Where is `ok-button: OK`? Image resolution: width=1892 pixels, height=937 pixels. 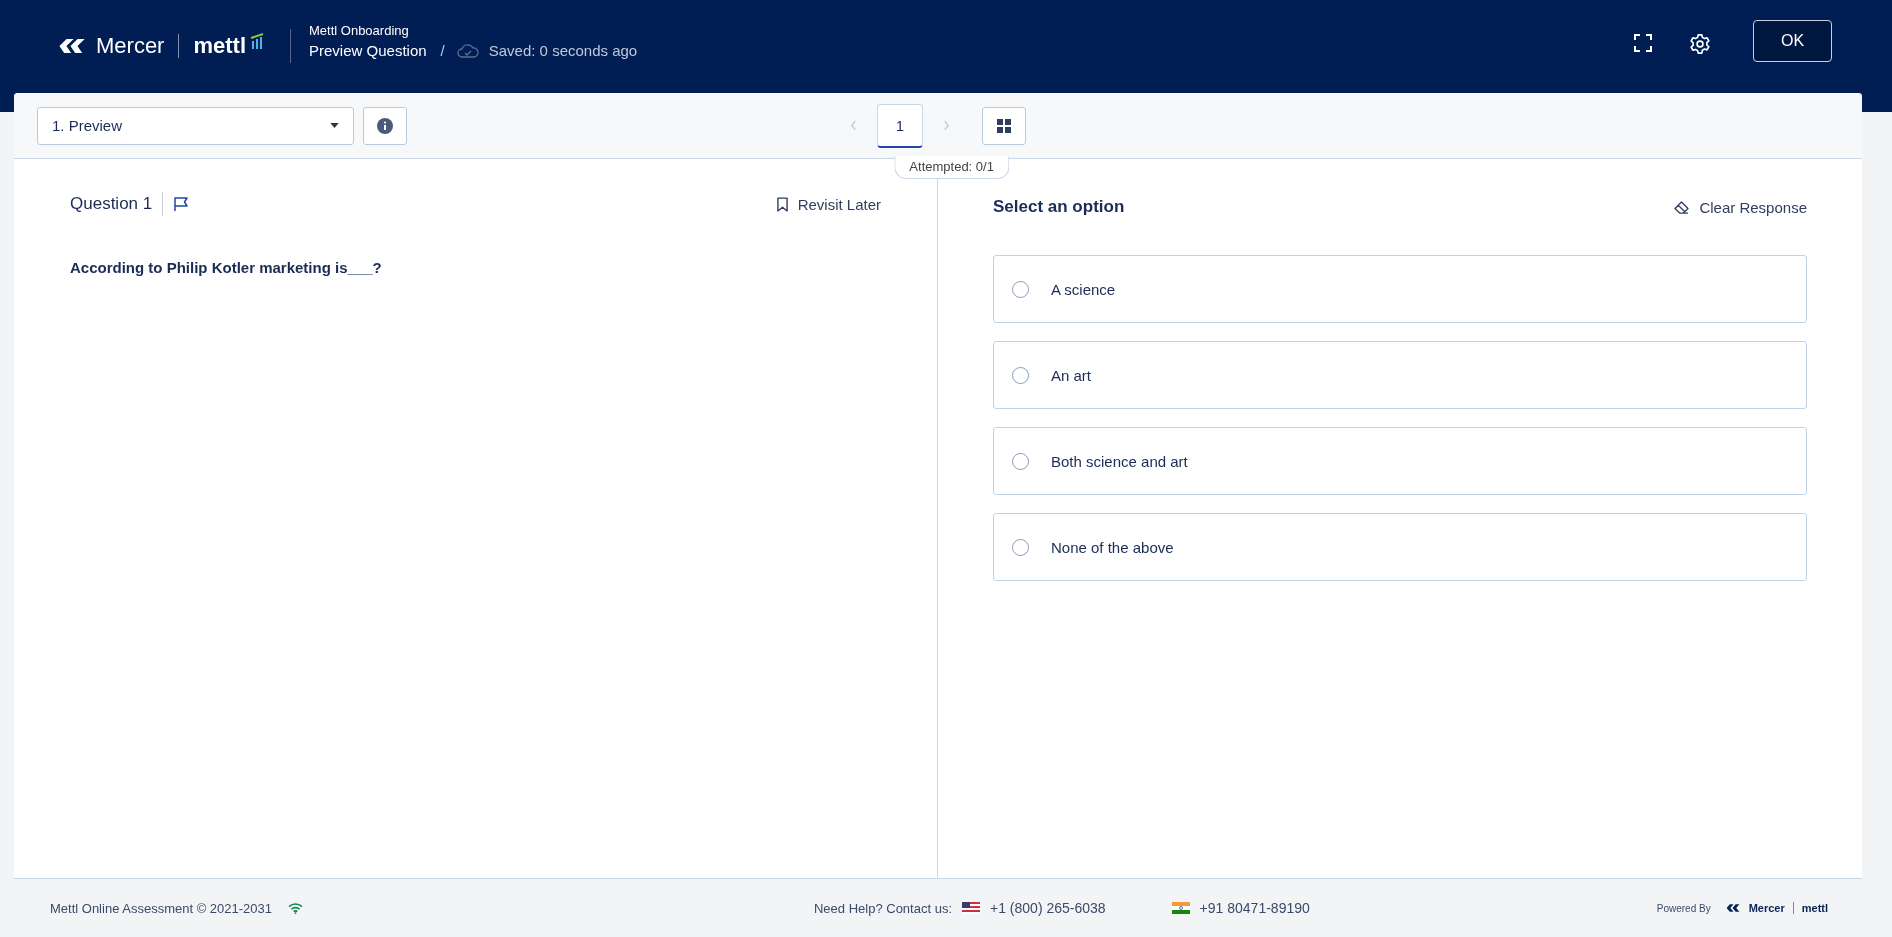 ok-button: OK is located at coordinates (1792, 41).